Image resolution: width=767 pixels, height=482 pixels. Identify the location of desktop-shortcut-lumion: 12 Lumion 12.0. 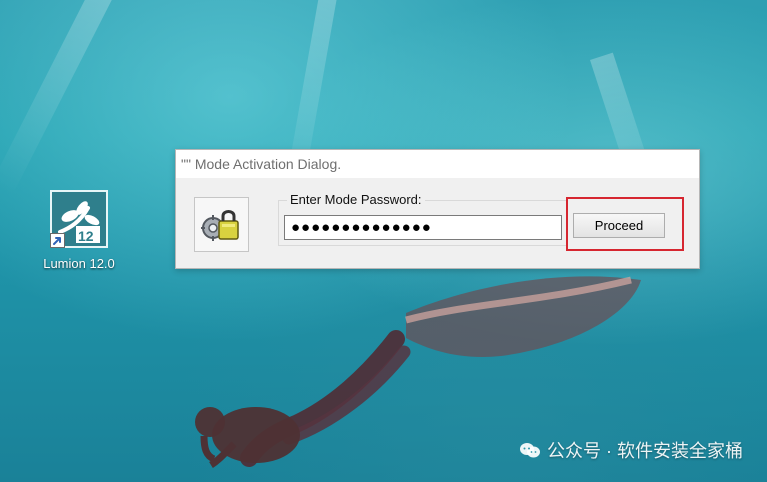
(79, 230).